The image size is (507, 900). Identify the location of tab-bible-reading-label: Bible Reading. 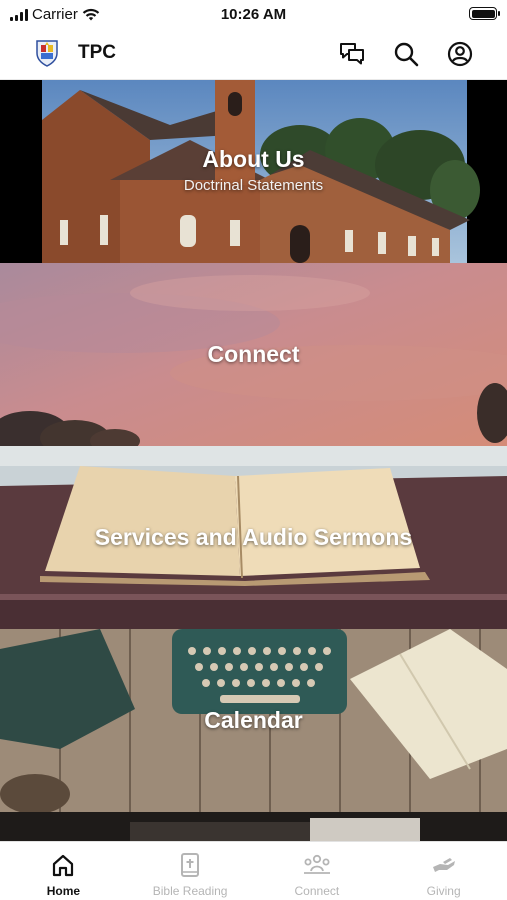
(190, 891).